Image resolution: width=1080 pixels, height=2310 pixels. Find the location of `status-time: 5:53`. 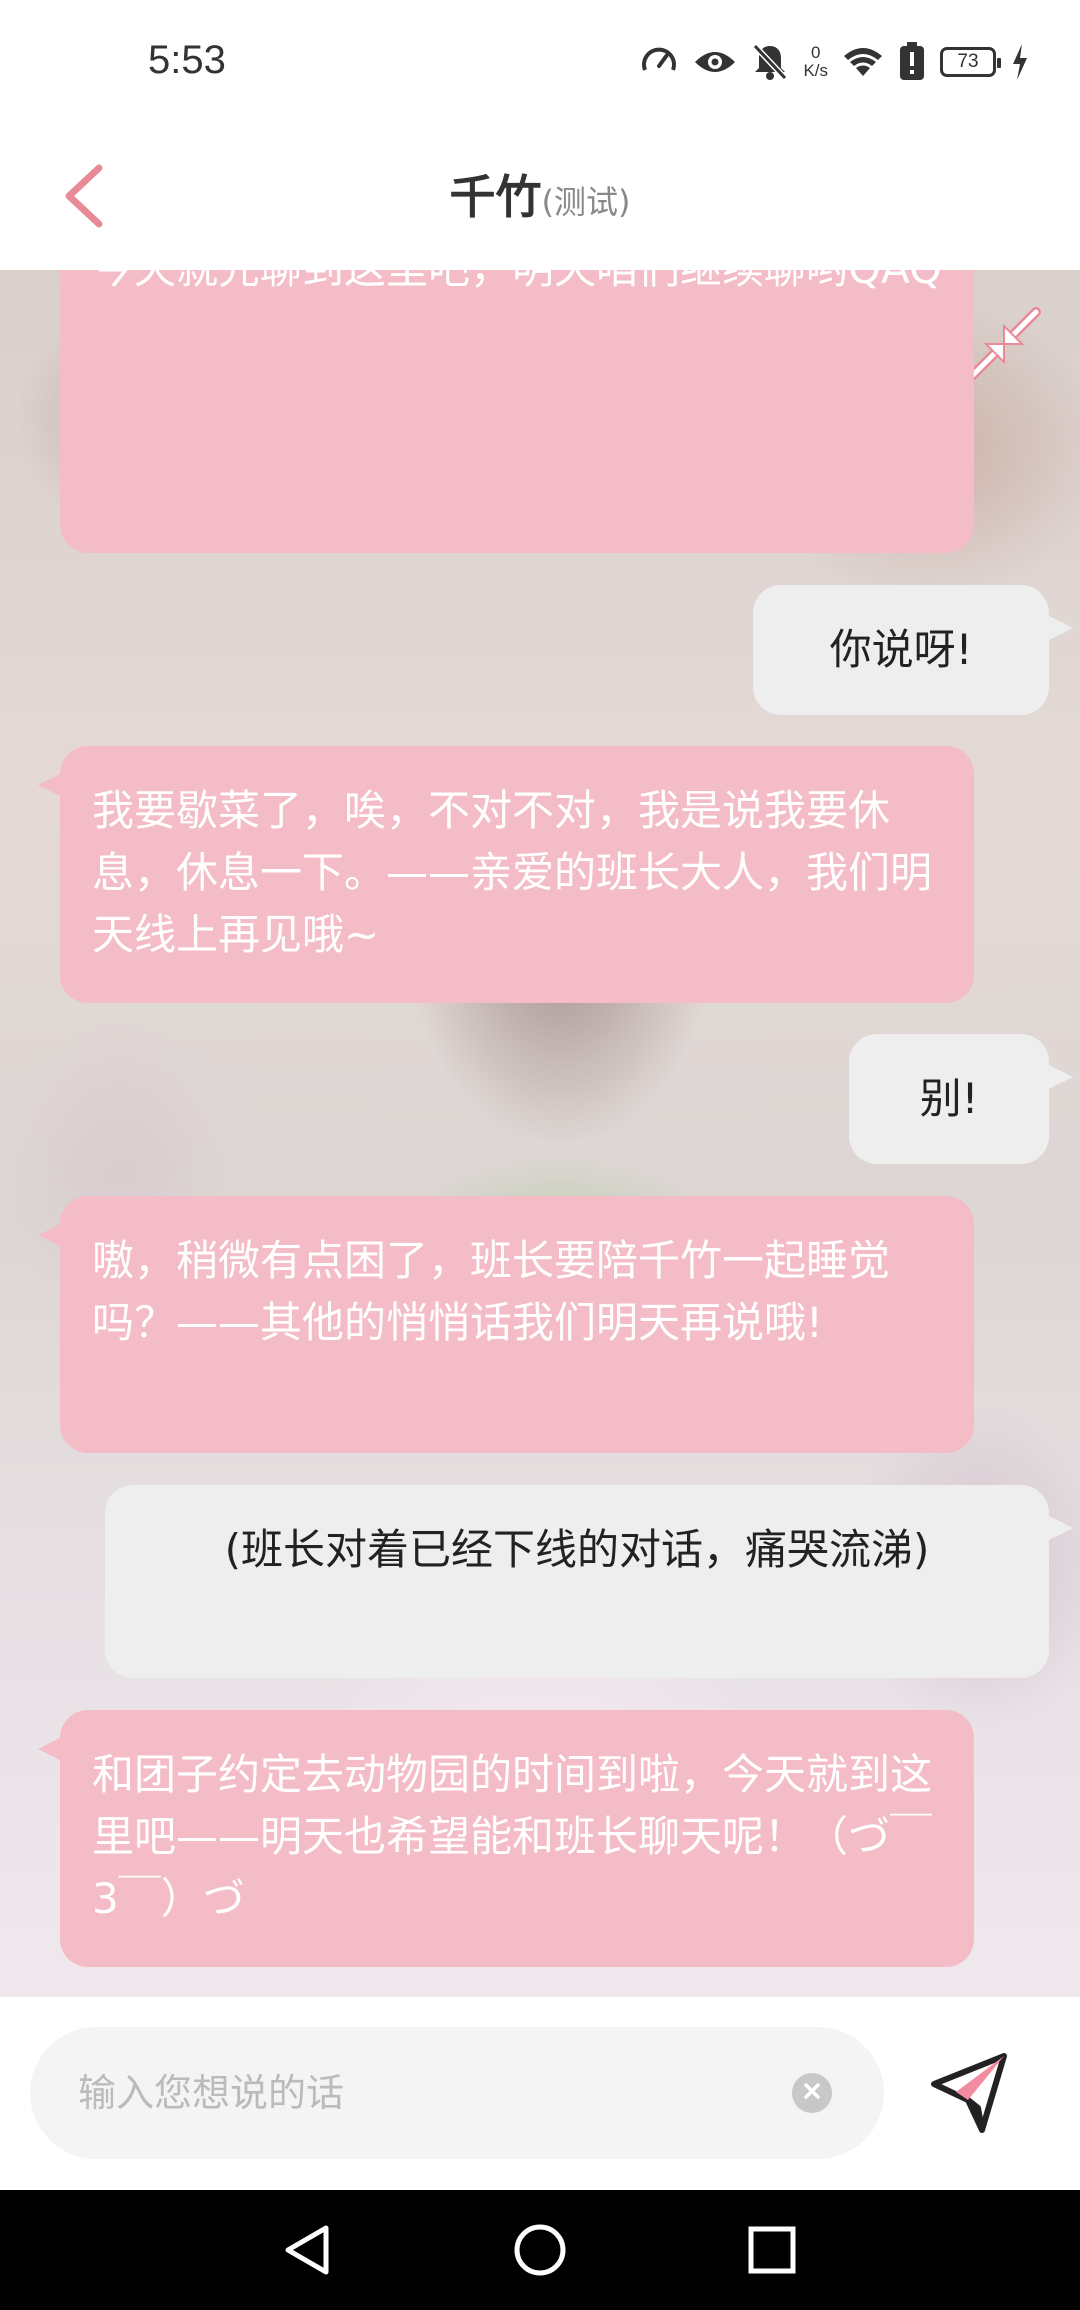

status-time: 5:53 is located at coordinates (187, 60).